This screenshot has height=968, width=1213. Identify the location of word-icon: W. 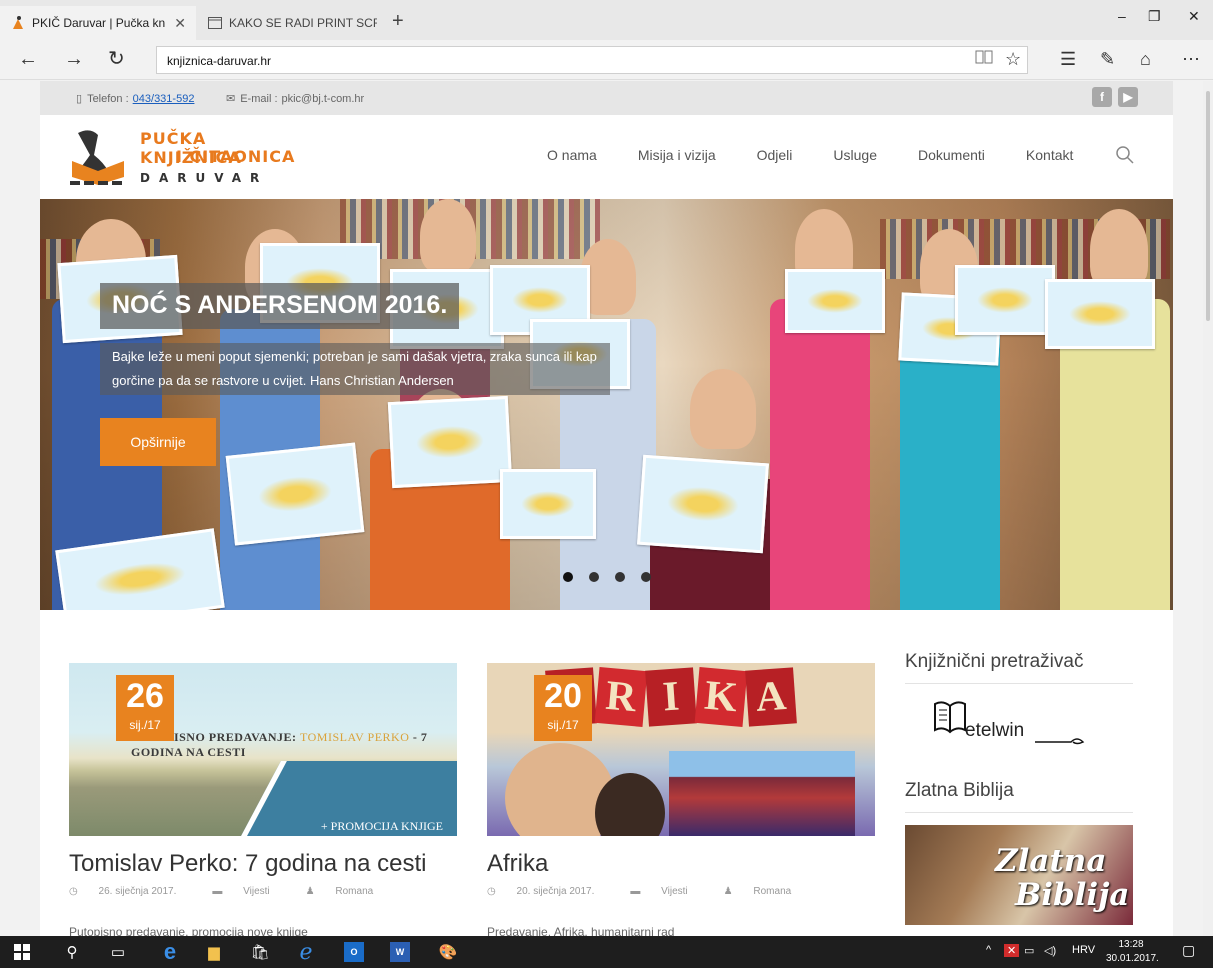
(400, 952).